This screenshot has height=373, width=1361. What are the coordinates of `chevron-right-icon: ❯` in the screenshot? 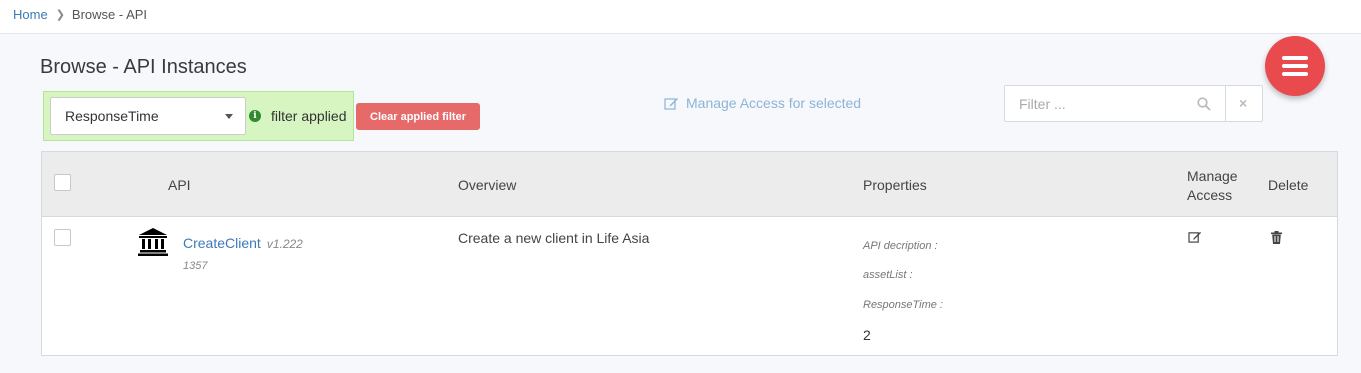 It's located at (60, 15).